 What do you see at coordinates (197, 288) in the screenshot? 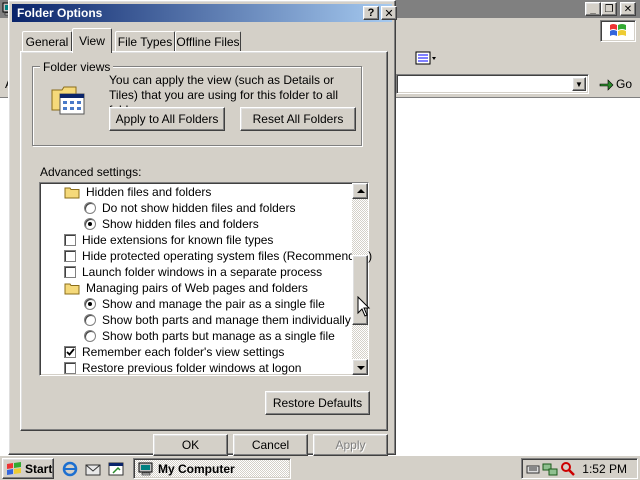
I see `setting-label: Managing pairs of Web pages and folders` at bounding box center [197, 288].